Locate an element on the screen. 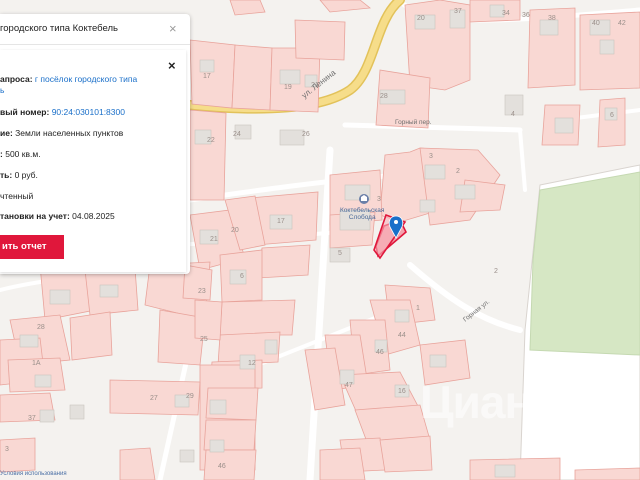 This screenshot has width=640, height=480. poi-name: Коктебельская Слобода is located at coordinates (362, 214).